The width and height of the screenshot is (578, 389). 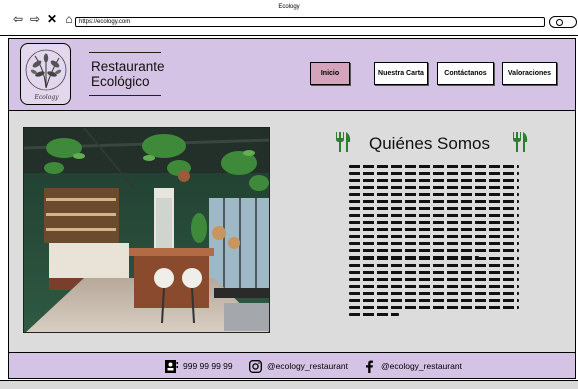 What do you see at coordinates (307, 366) in the screenshot?
I see `instagram-handle: @ecology_restaurant` at bounding box center [307, 366].